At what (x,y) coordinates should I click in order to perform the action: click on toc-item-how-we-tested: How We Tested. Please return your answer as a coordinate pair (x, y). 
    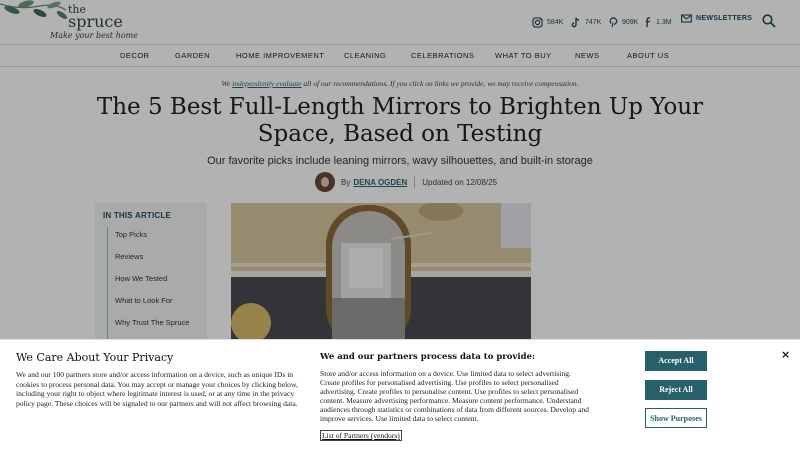
    Looking at the image, I should click on (141, 278).